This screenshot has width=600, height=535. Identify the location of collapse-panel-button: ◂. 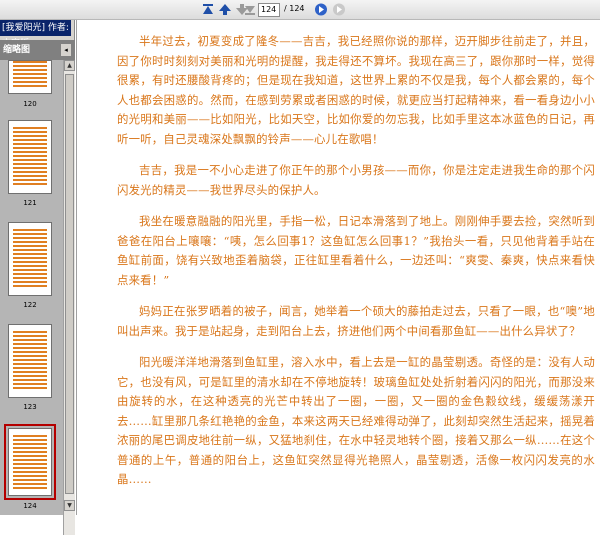
(66, 50).